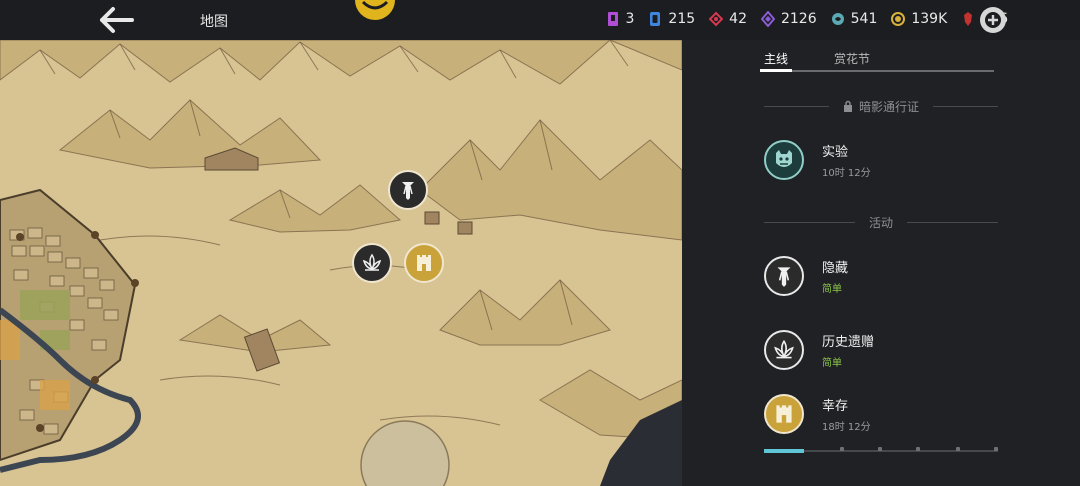  I want to click on purple-diamond-icon, so click(767, 19).